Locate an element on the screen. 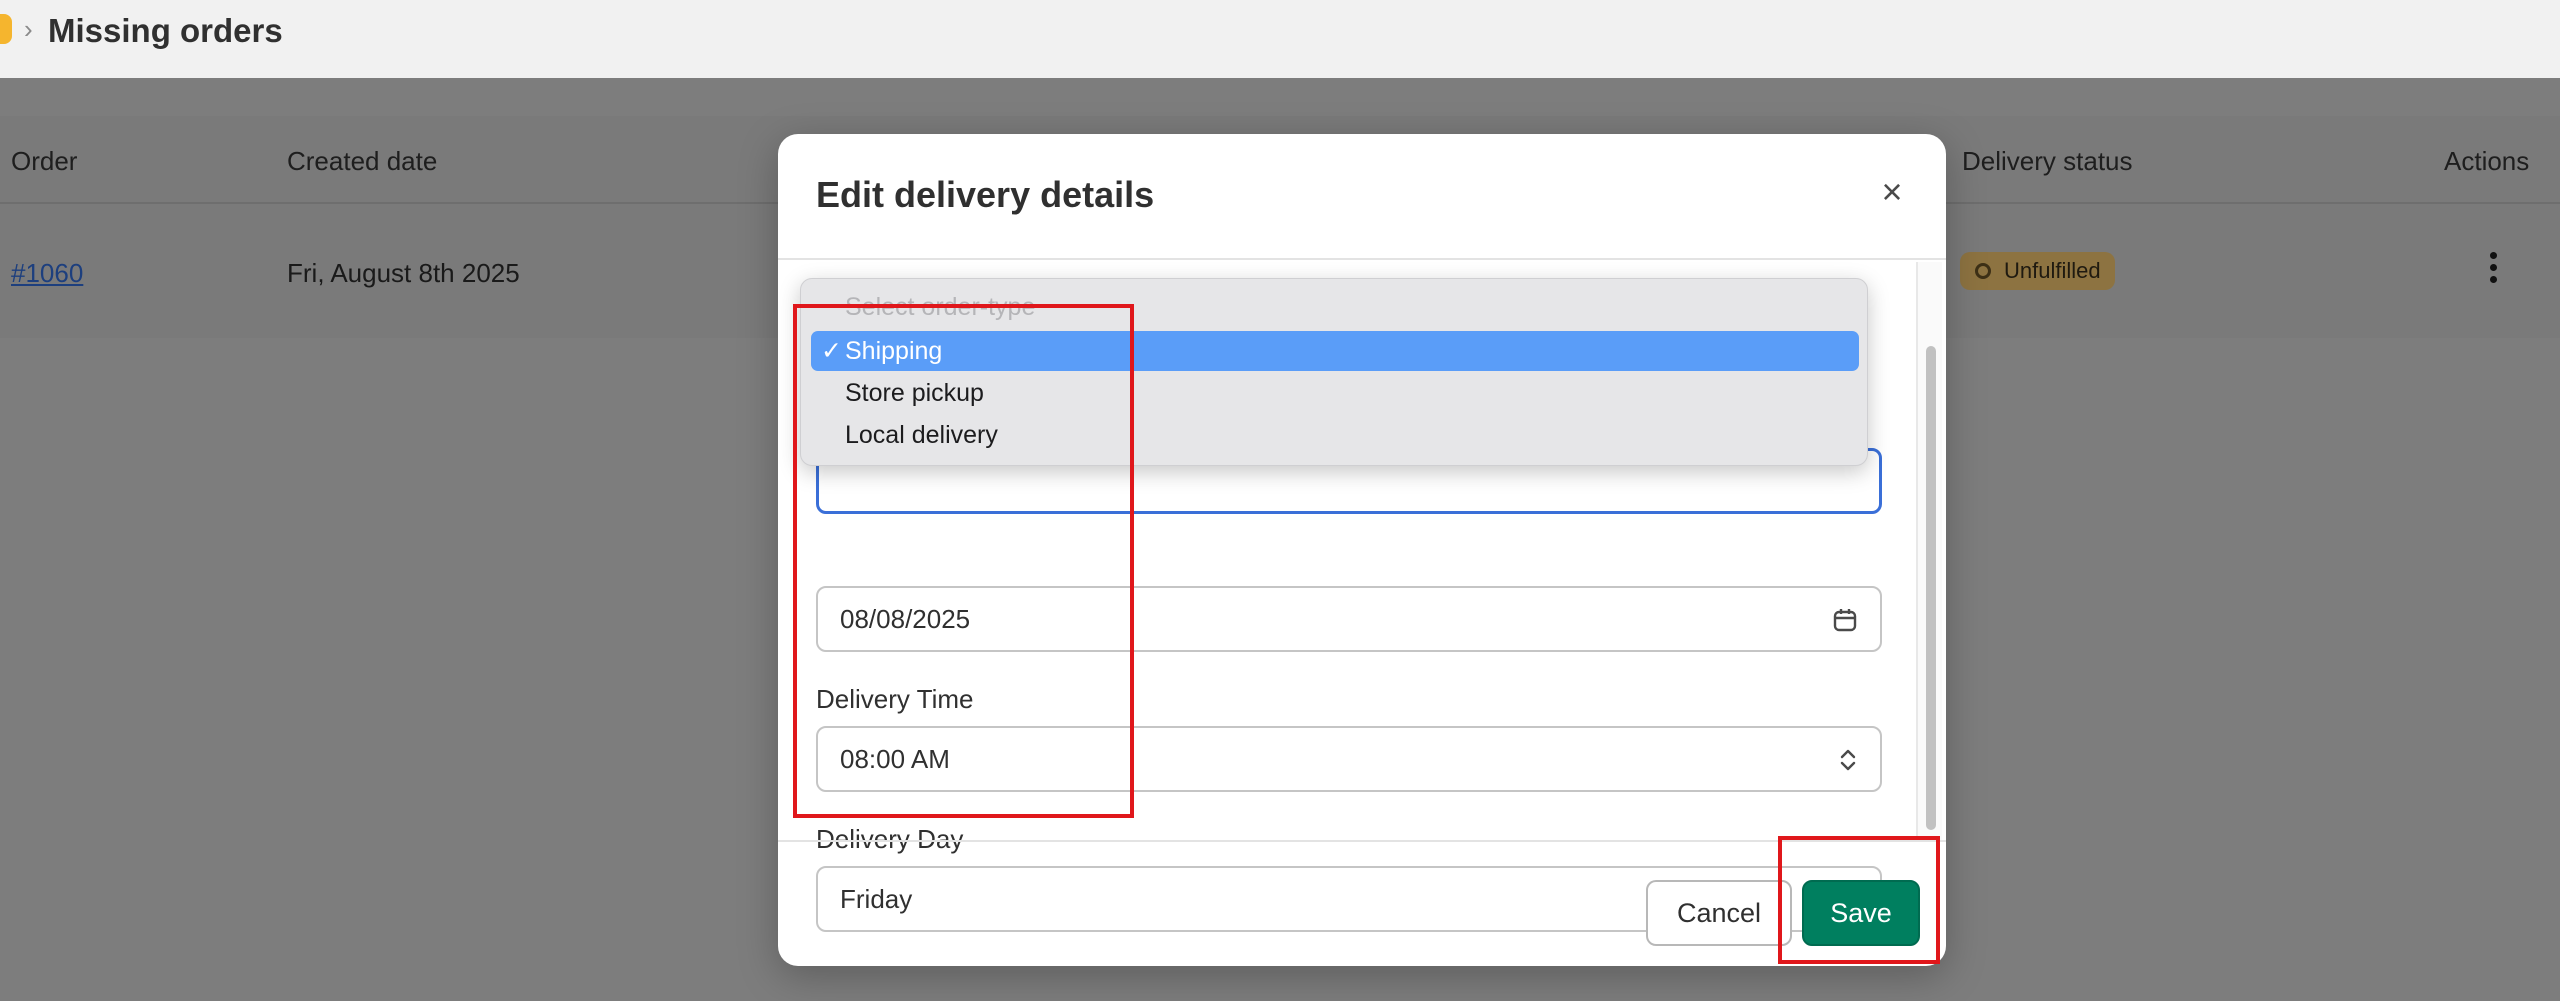  created-date-cell: Fri, August 8th 2025 is located at coordinates (403, 273).